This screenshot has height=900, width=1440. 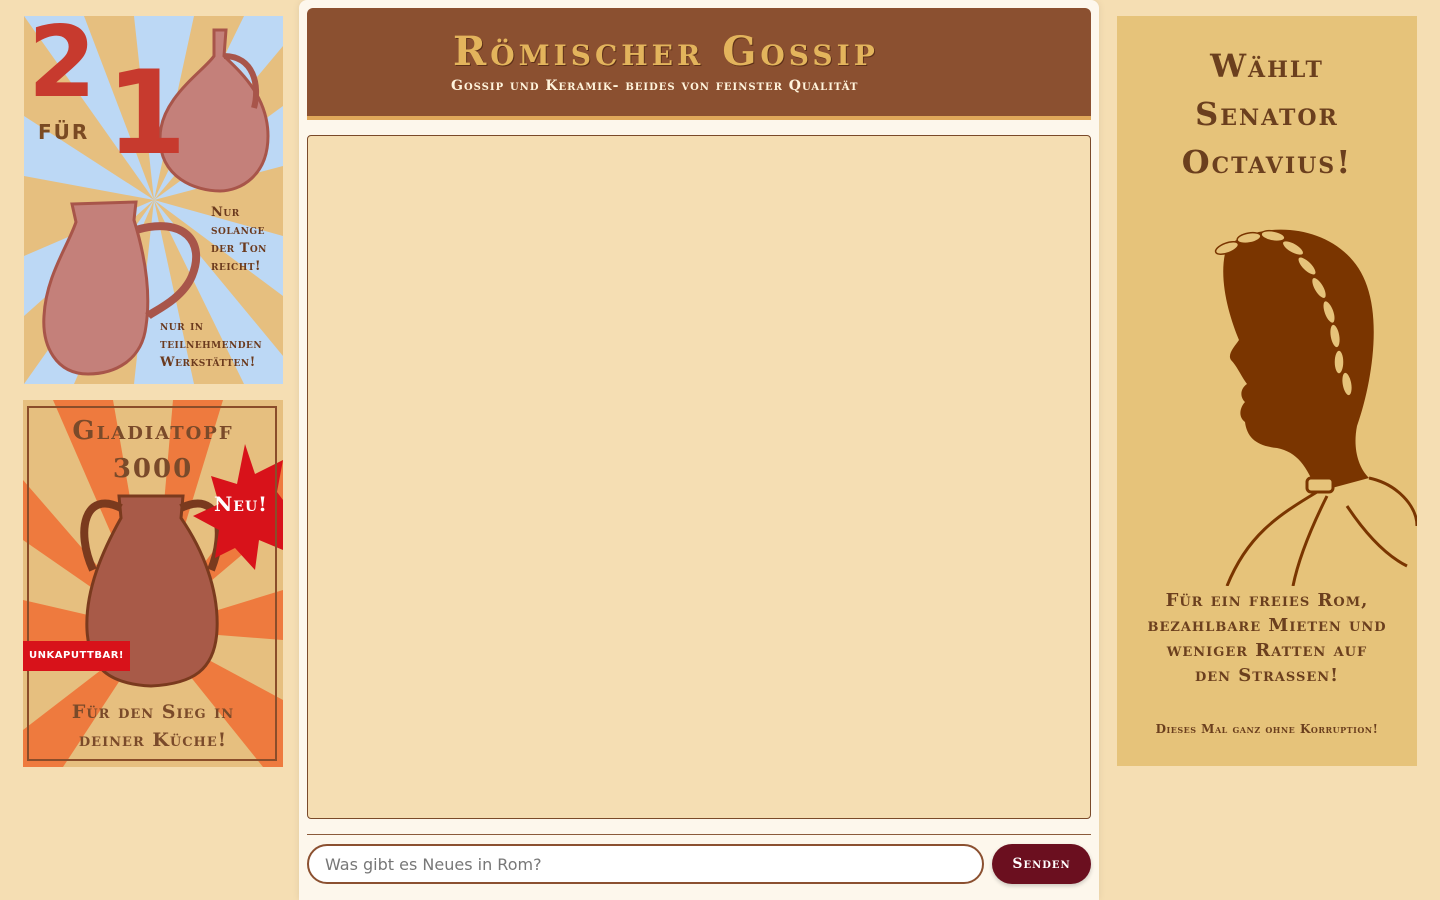 I want to click on jug-icon, so click(x=96, y=288).